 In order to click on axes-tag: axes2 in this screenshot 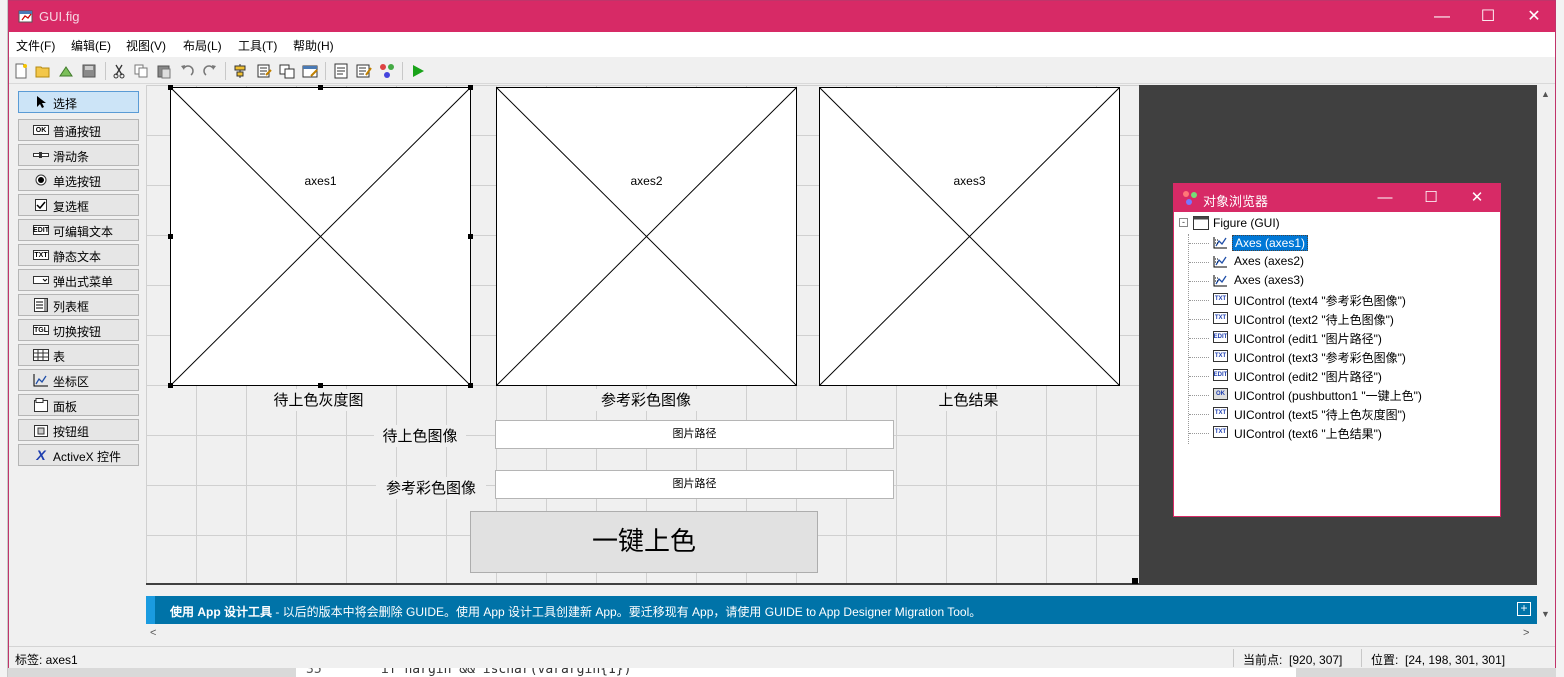, I will do `click(646, 181)`.